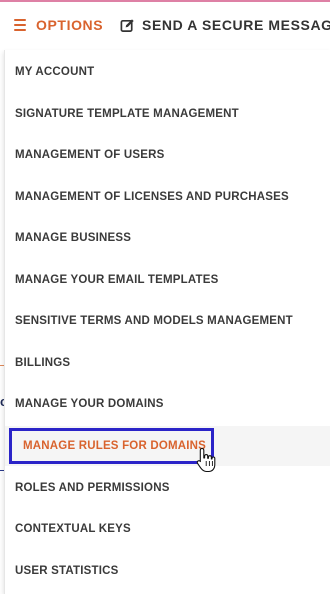 This screenshot has height=594, width=330. Describe the element at coordinates (55, 72) in the screenshot. I see `menu-item-label: MY ACCOUNT` at that location.